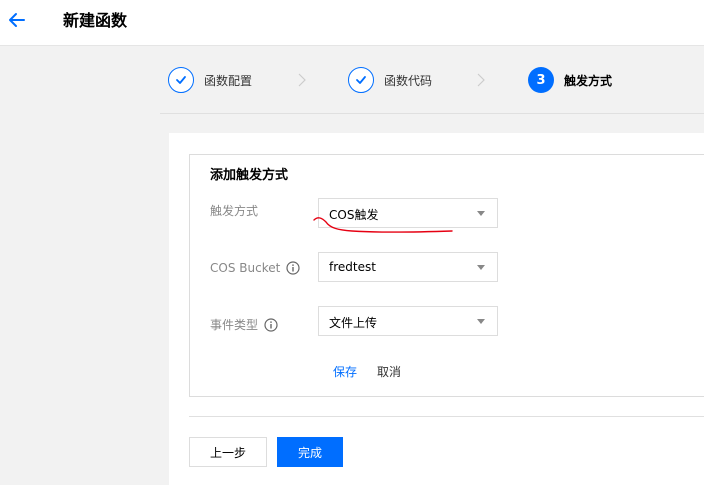 The height and width of the screenshot is (485, 704). Describe the element at coordinates (234, 325) in the screenshot. I see `label-text: 事件类型` at that location.